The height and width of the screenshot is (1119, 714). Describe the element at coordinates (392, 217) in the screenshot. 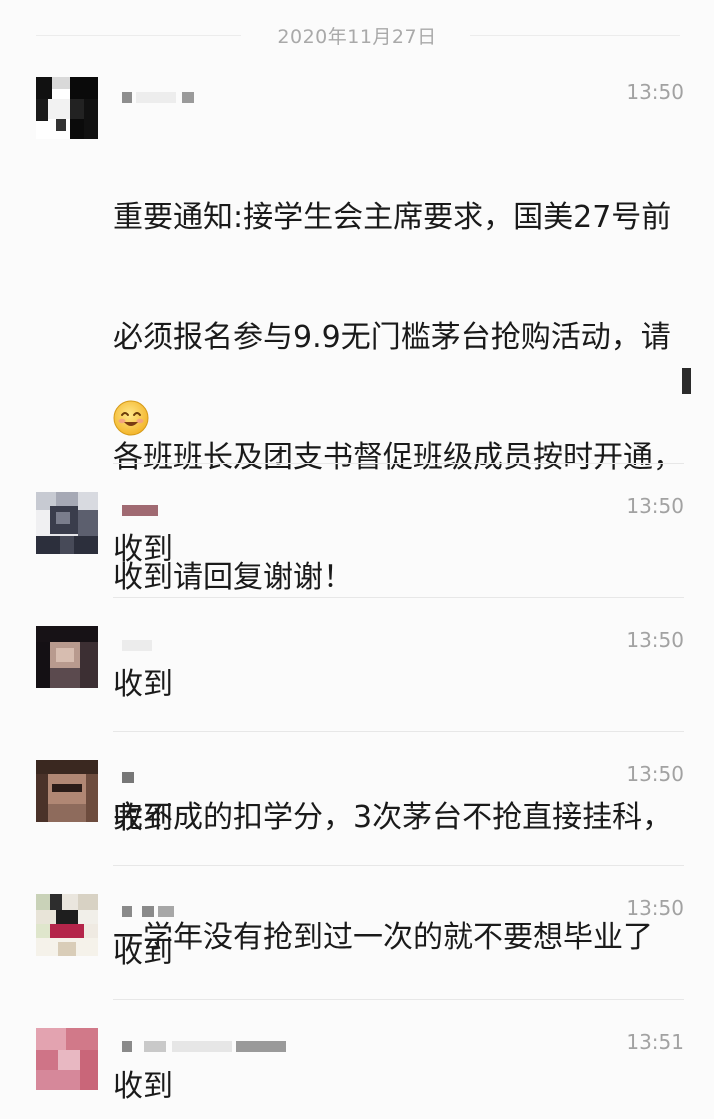

I see `message-line: 重要通知:接学生会主席要求，国美27号前` at that location.